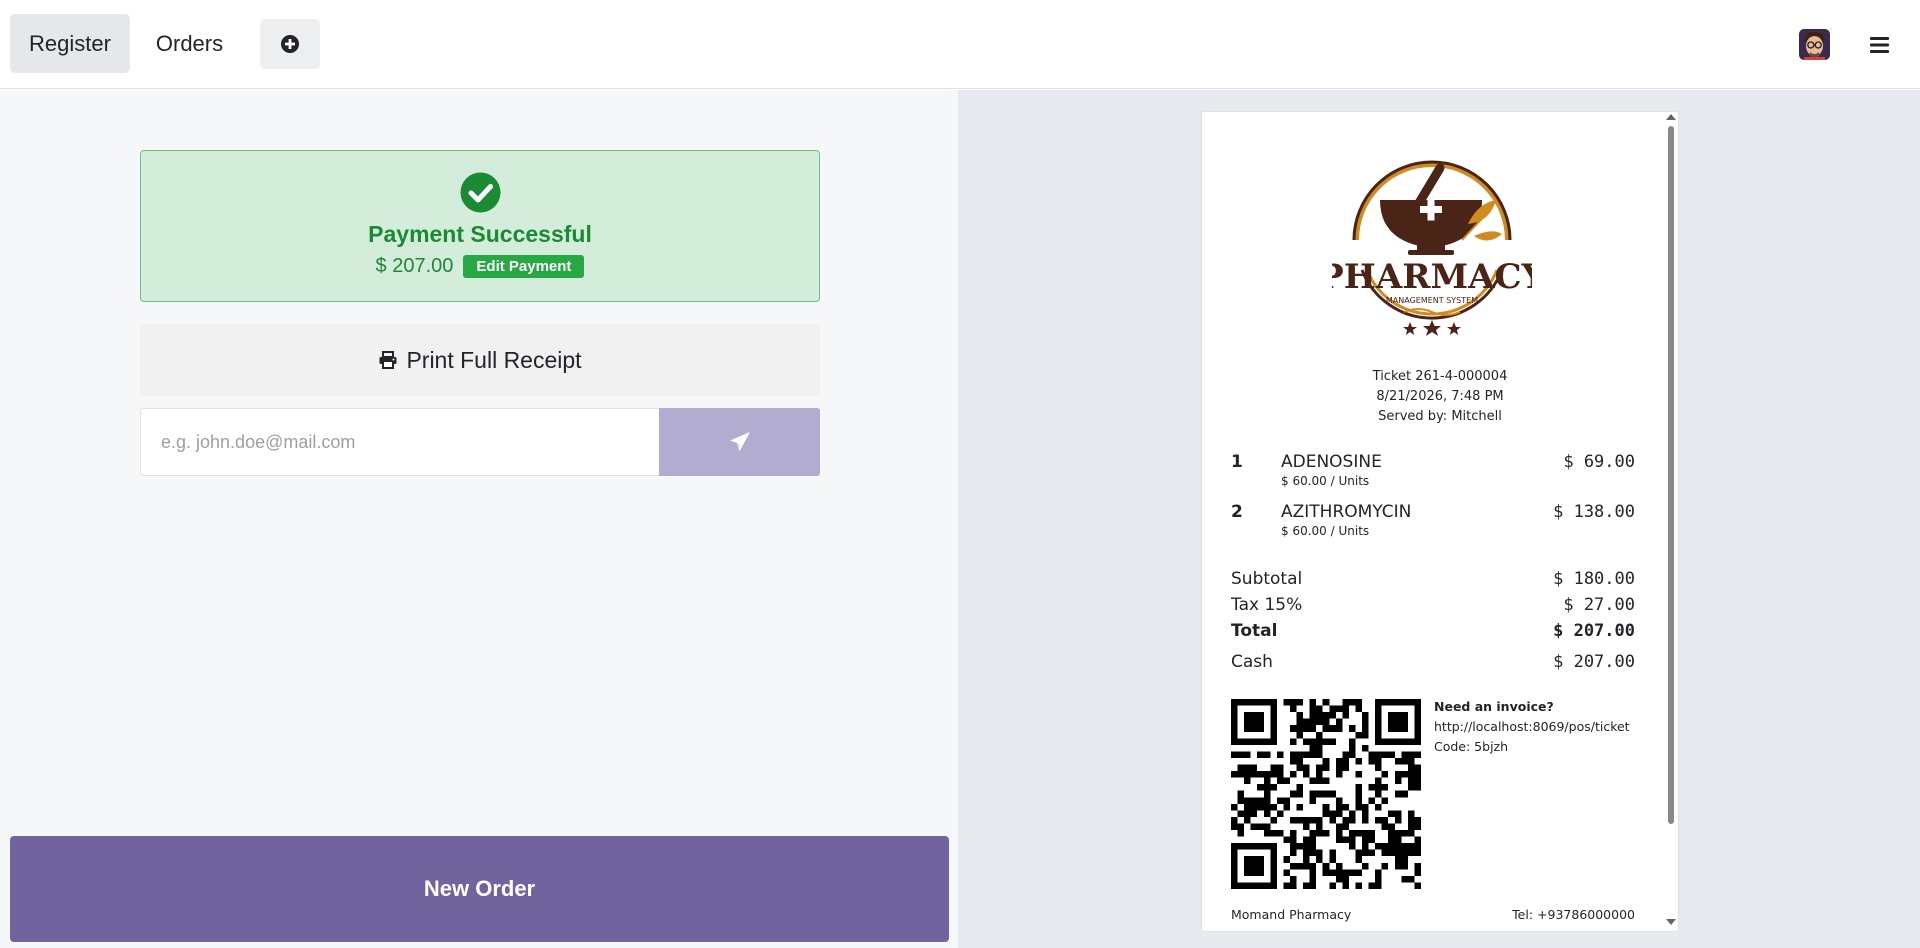 This screenshot has height=948, width=1920. What do you see at coordinates (1432, 300) in the screenshot?
I see `logo-subtitle: MANAGEMENT SYSTEM` at bounding box center [1432, 300].